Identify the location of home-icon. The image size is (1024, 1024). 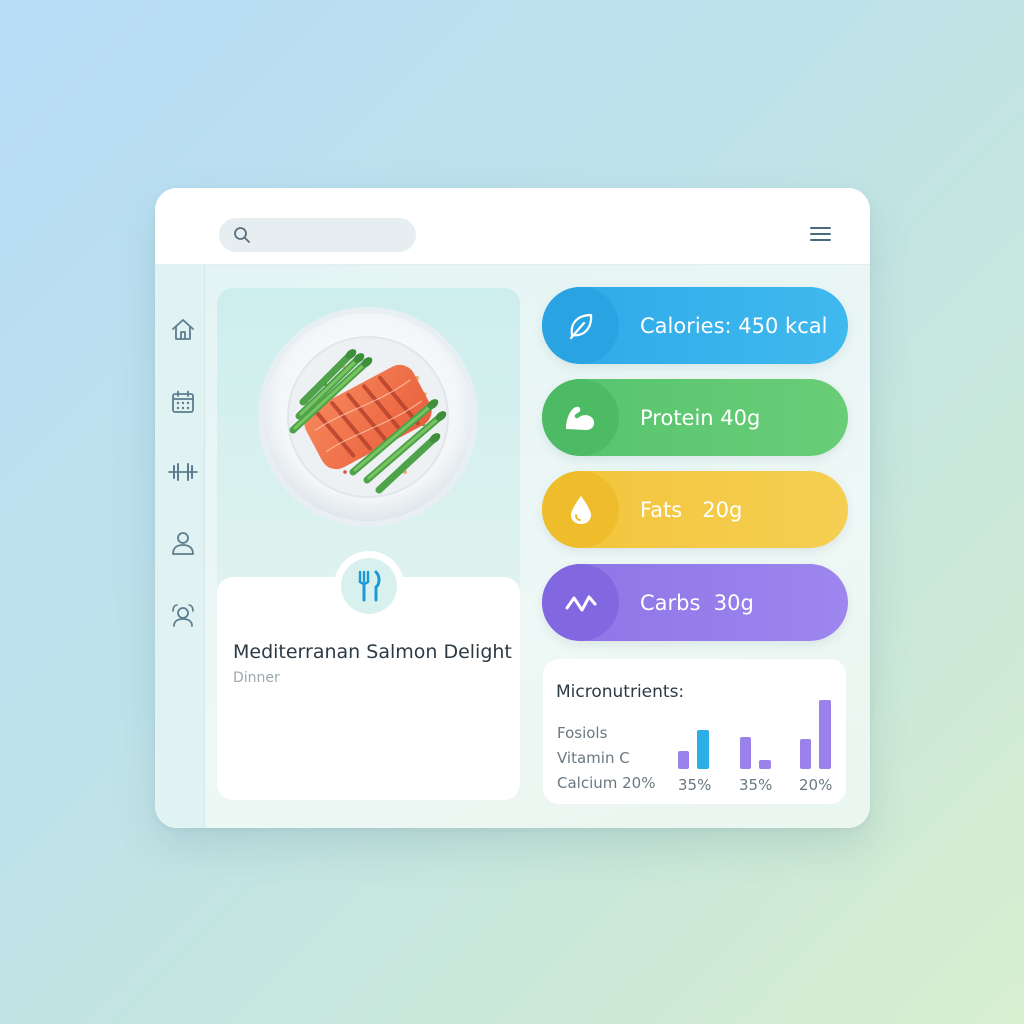
(183, 329).